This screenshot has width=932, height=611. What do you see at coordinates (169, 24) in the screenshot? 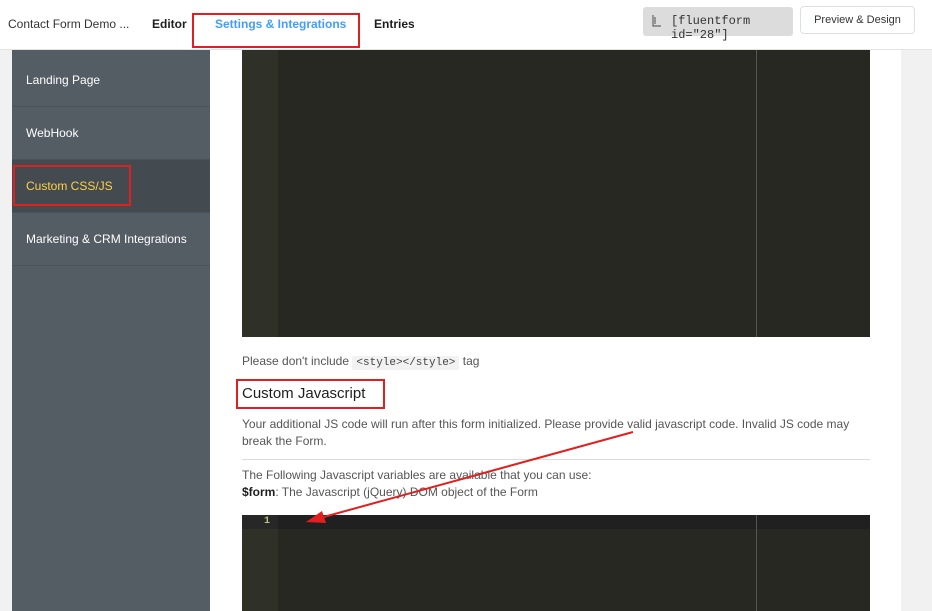
I see `tab-editor: Editor` at bounding box center [169, 24].